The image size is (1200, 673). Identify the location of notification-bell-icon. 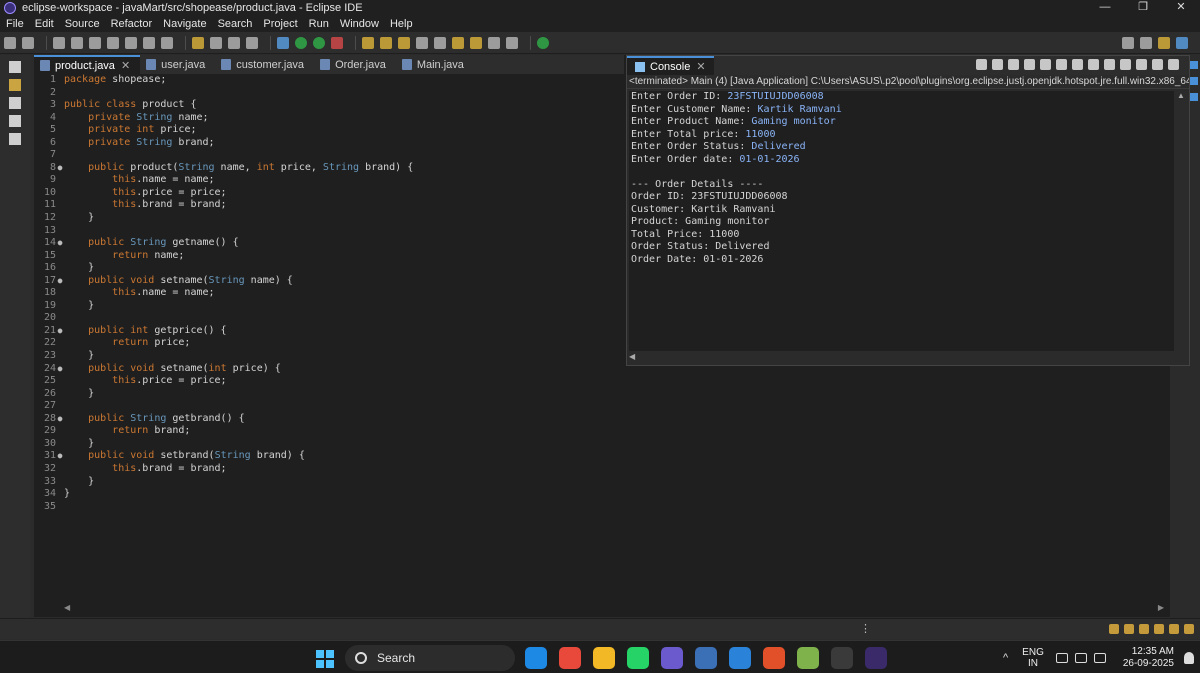
(1189, 658).